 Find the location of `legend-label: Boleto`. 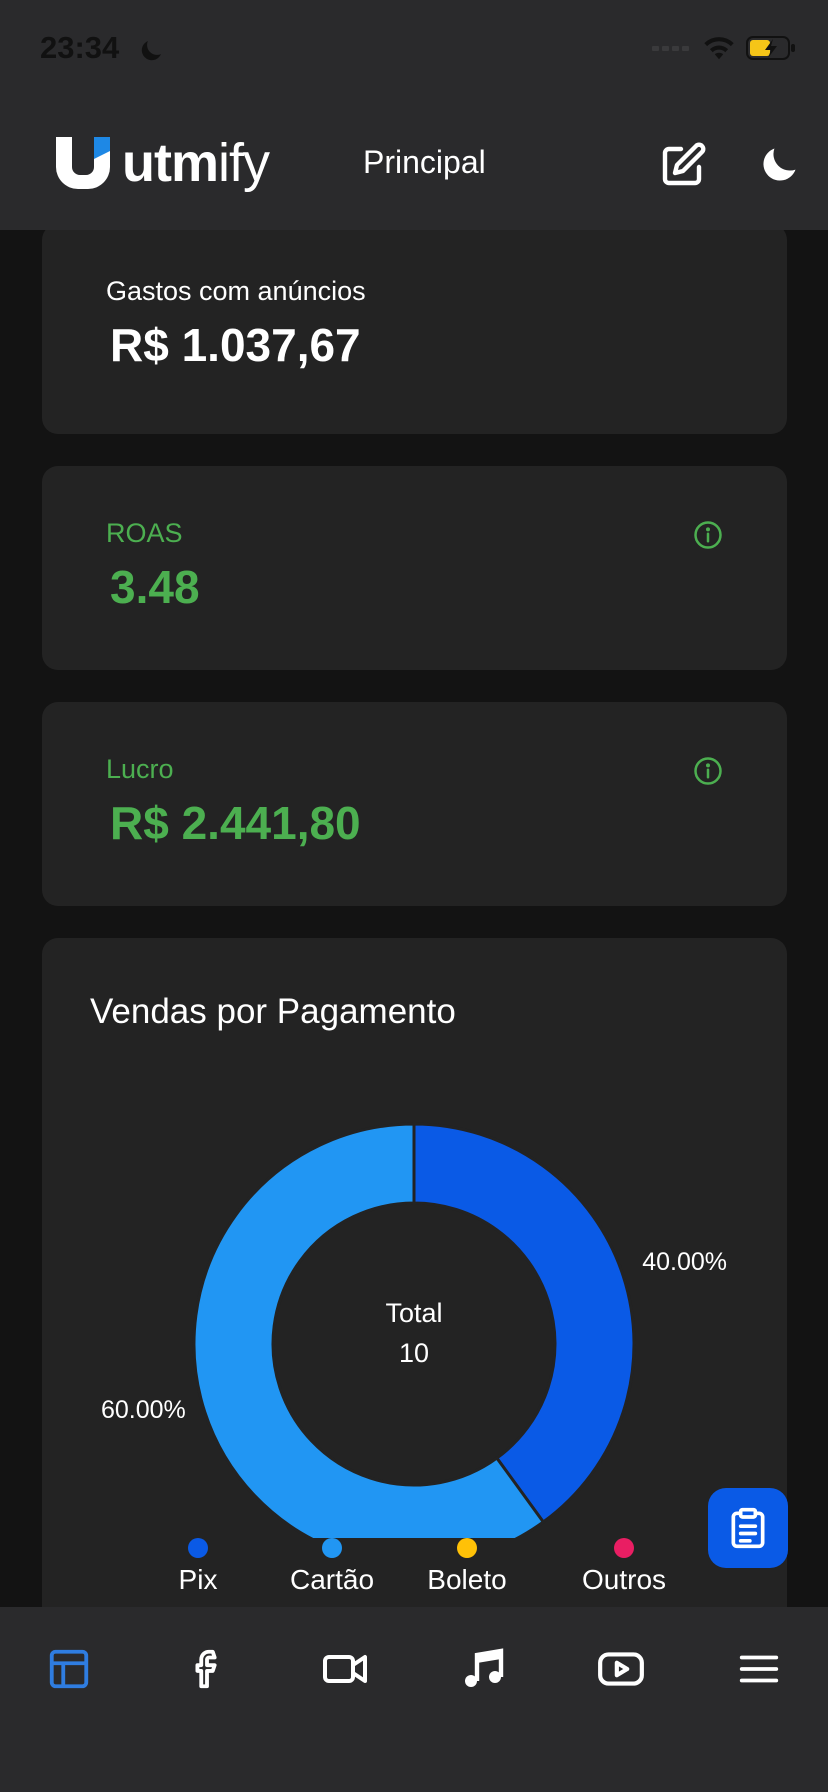

legend-label: Boleto is located at coordinates (467, 1579).